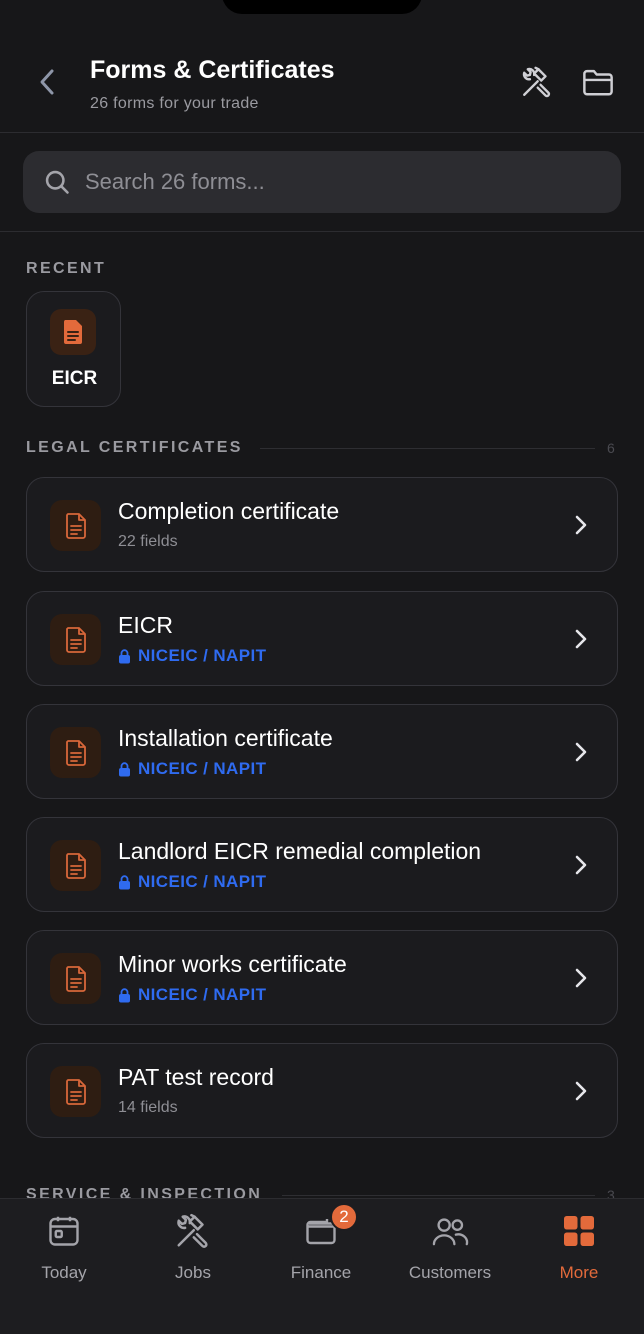 The height and width of the screenshot is (1334, 644). I want to click on certificate-name: EICR, so click(145, 625).